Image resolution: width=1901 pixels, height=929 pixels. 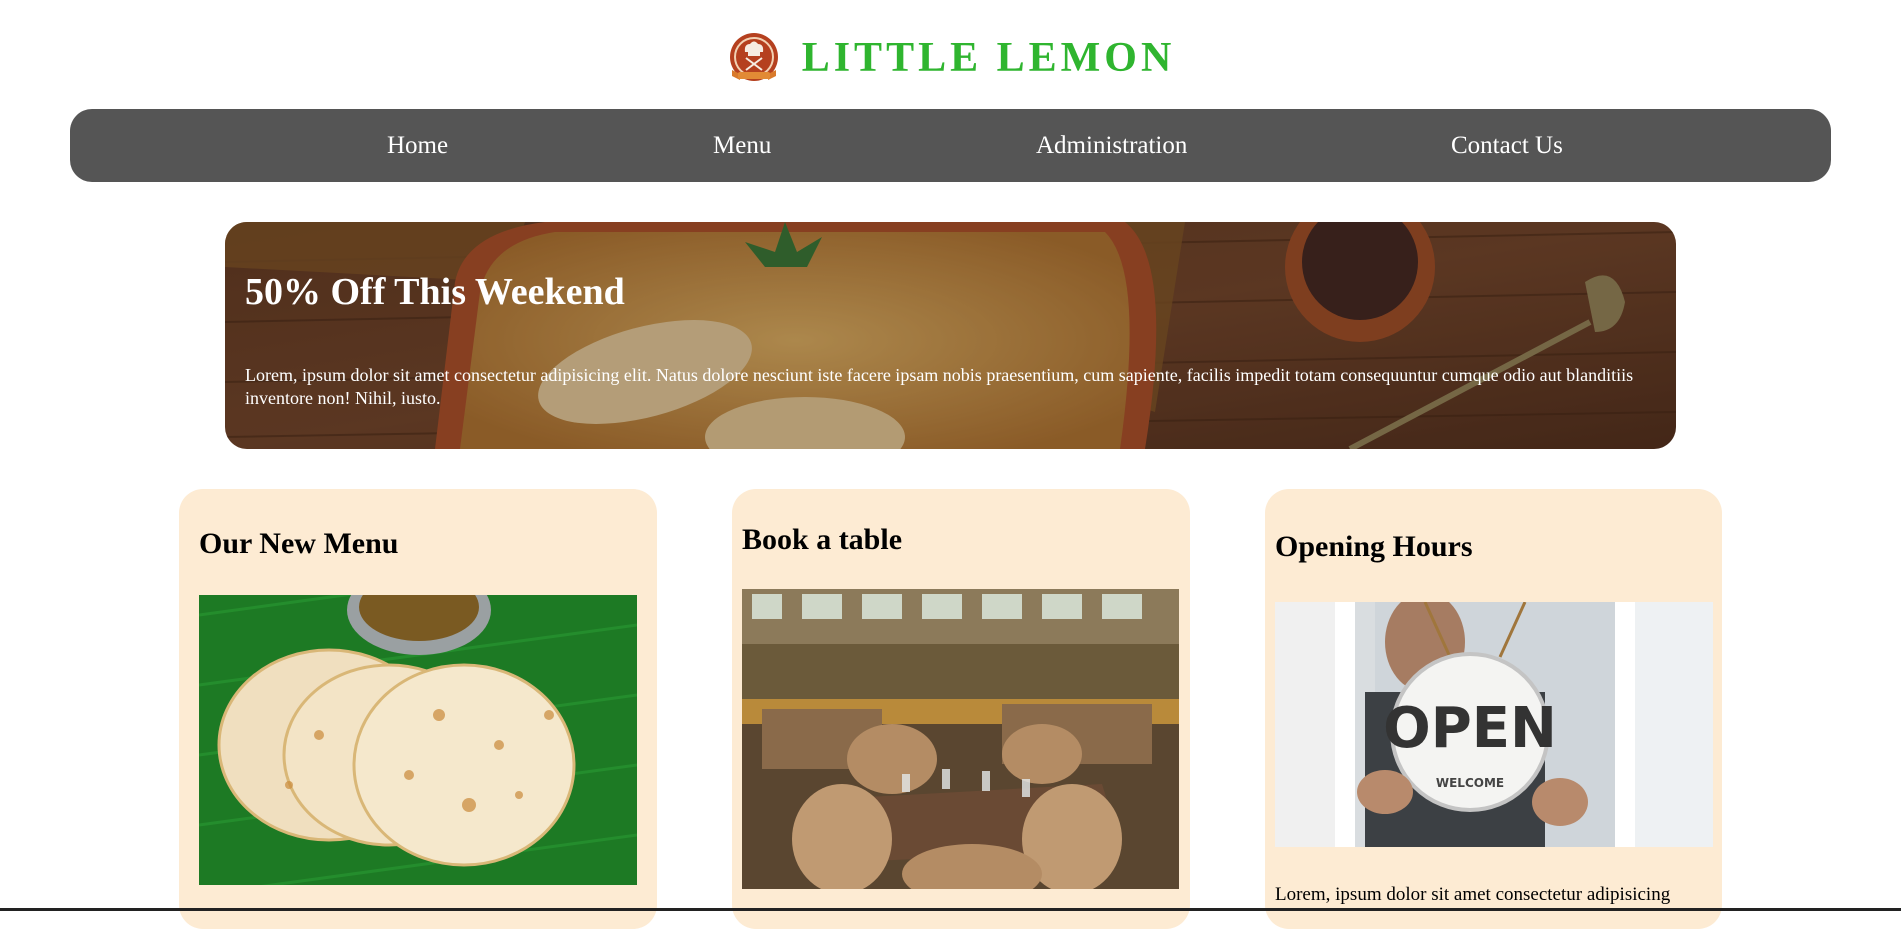 What do you see at coordinates (950, 145) in the screenshot?
I see `main-nav: Home Menu Administration Contact Us` at bounding box center [950, 145].